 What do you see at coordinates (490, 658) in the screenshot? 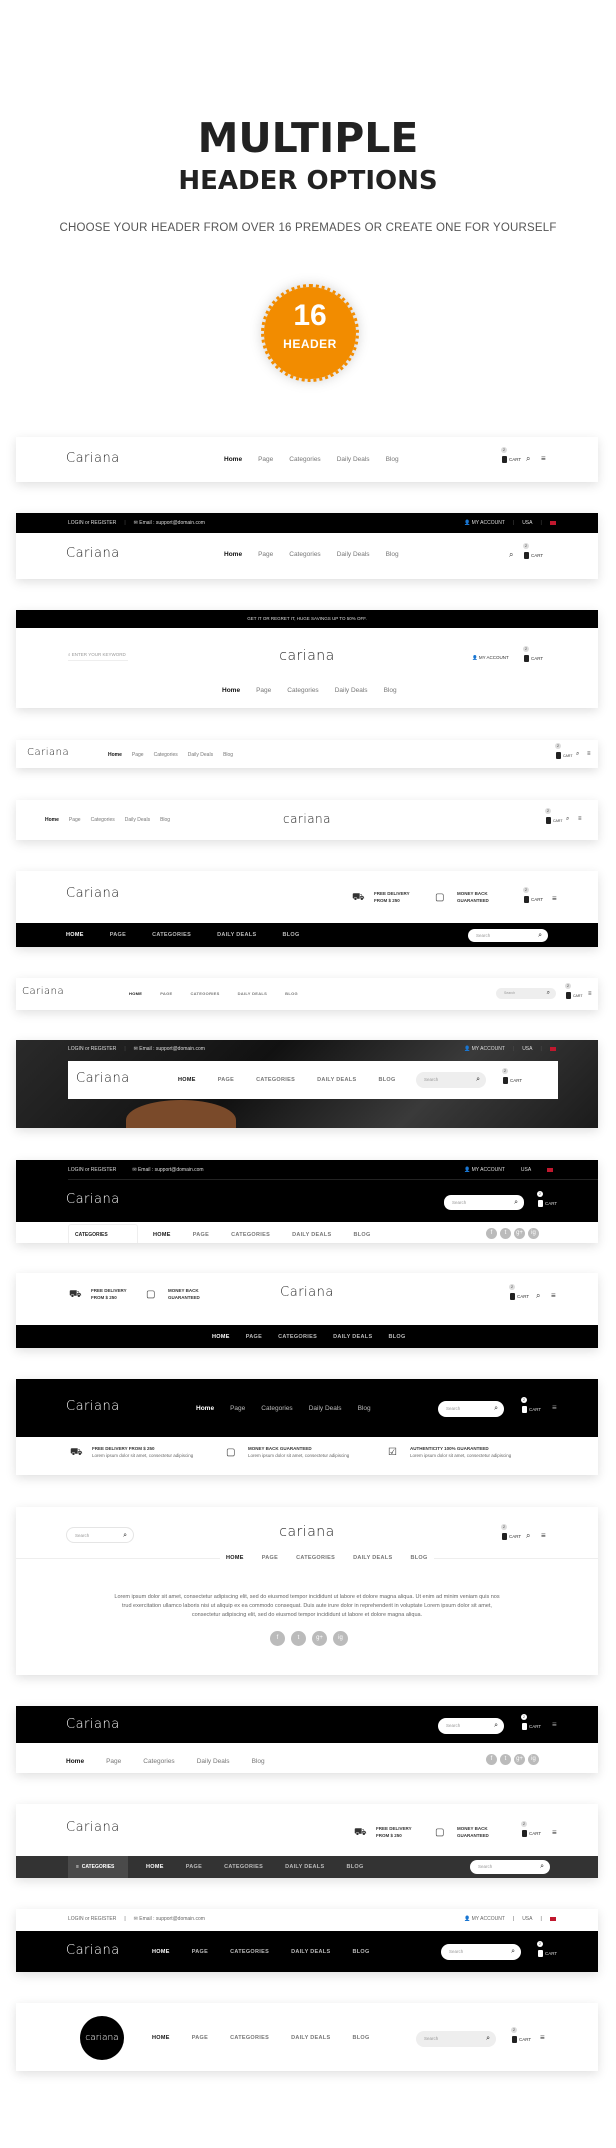
I see `my-account-link: 👤 MY ACCOUNT` at bounding box center [490, 658].